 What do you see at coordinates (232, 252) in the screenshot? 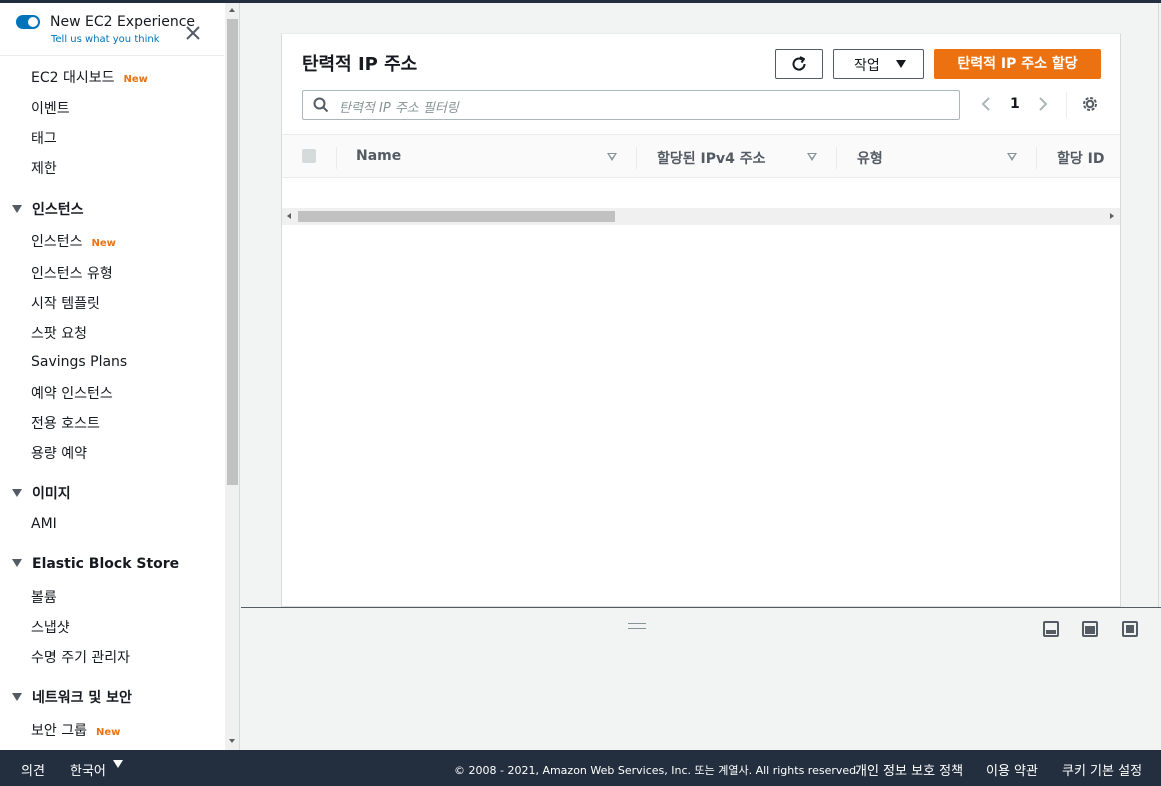
I see `sidebar-scroll-thumb` at bounding box center [232, 252].